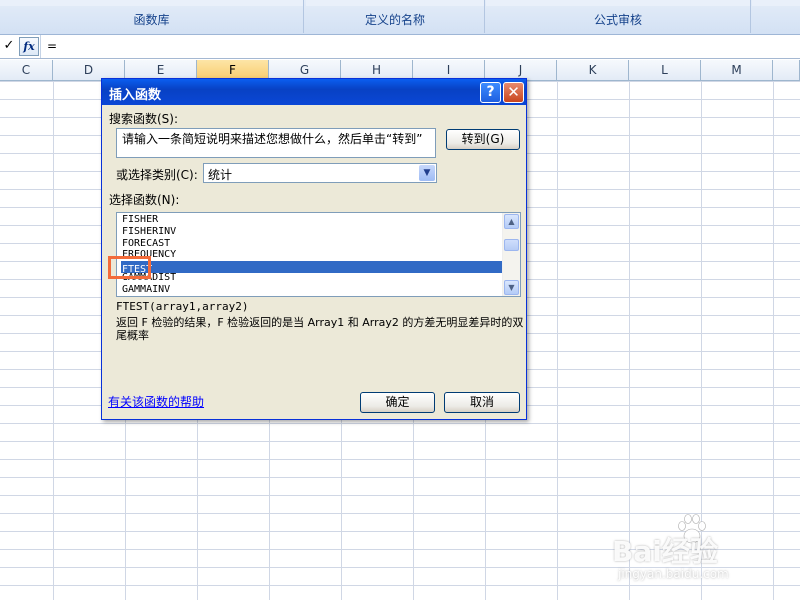 The height and width of the screenshot is (600, 800). What do you see at coordinates (320, 173) in the screenshot?
I see `category-select: 统计 ▼` at bounding box center [320, 173].